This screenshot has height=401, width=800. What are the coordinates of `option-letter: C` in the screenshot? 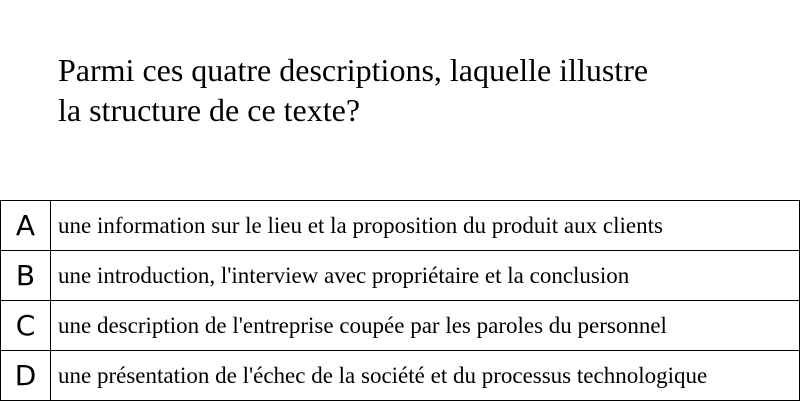 It's located at (25, 325).